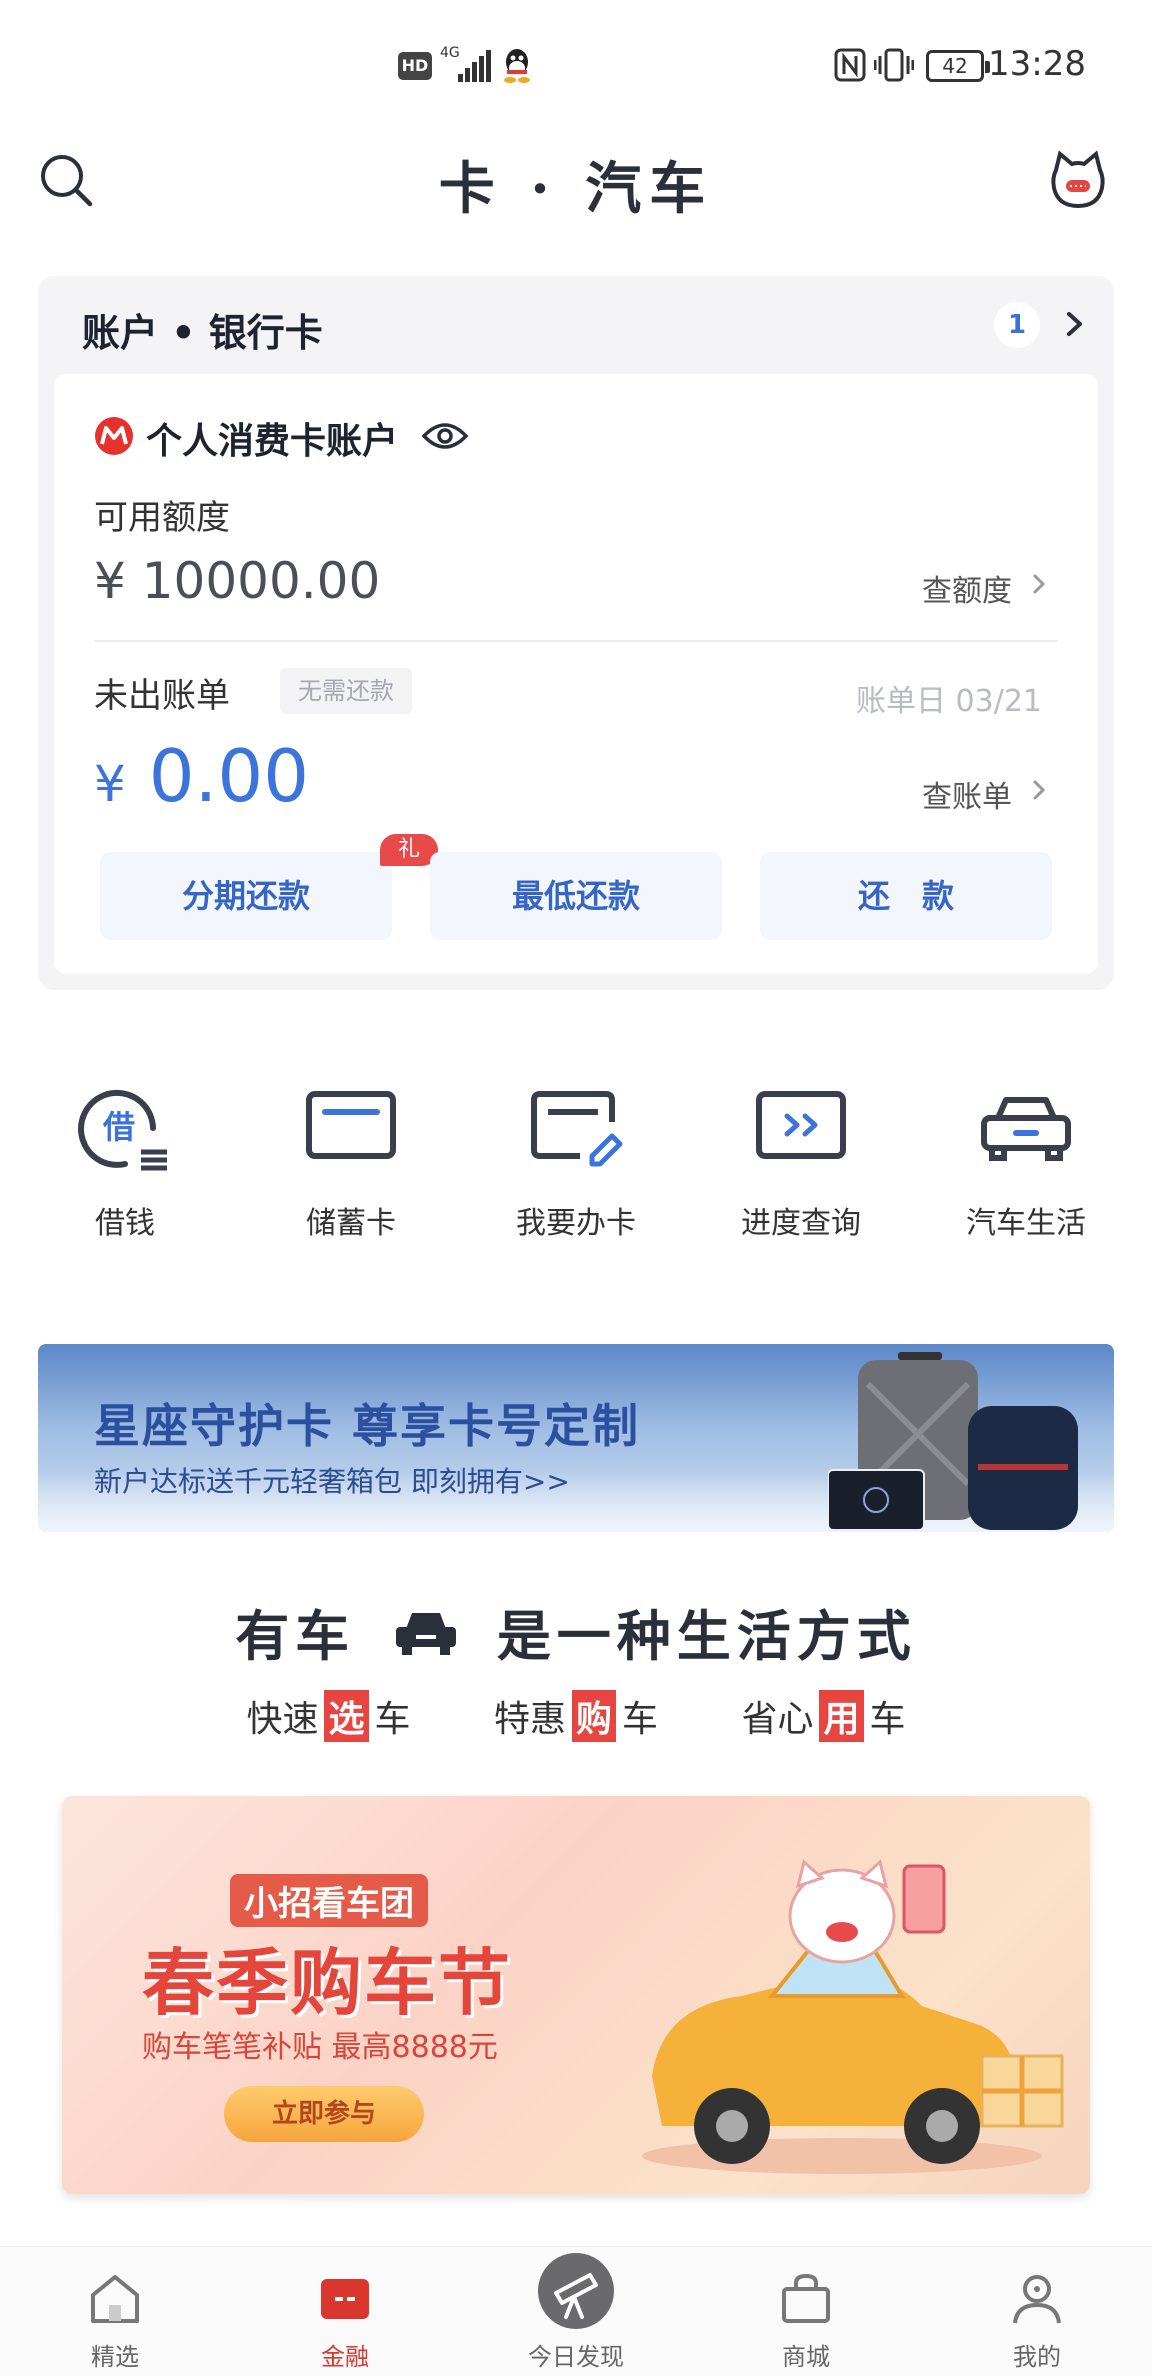 This screenshot has width=1152, height=2376. I want to click on nav-profile: 我的, so click(1037, 2311).